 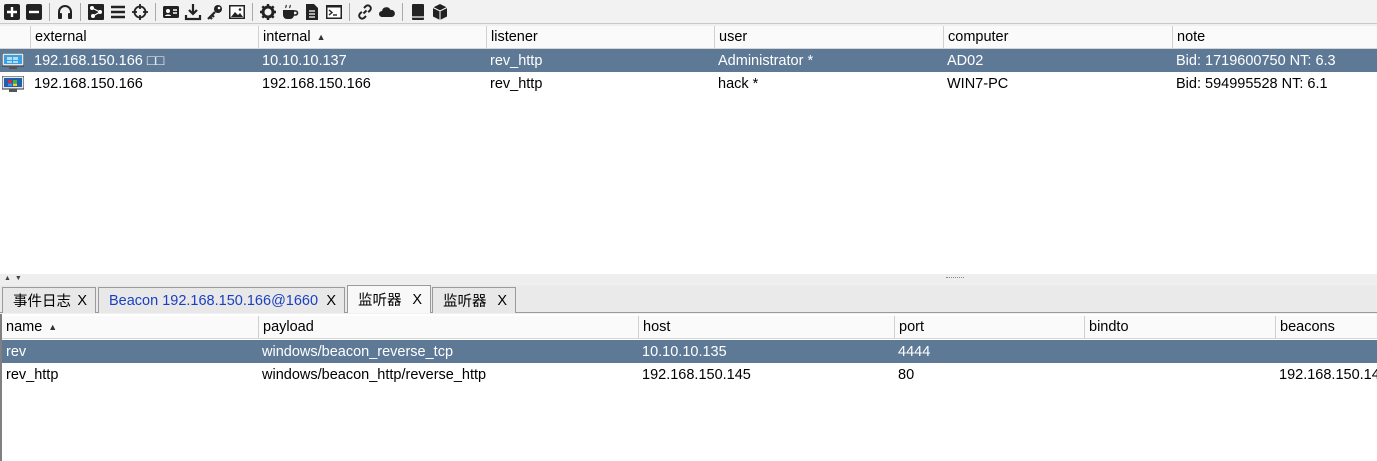 What do you see at coordinates (387, 12) in the screenshot?
I see `cloud-icon` at bounding box center [387, 12].